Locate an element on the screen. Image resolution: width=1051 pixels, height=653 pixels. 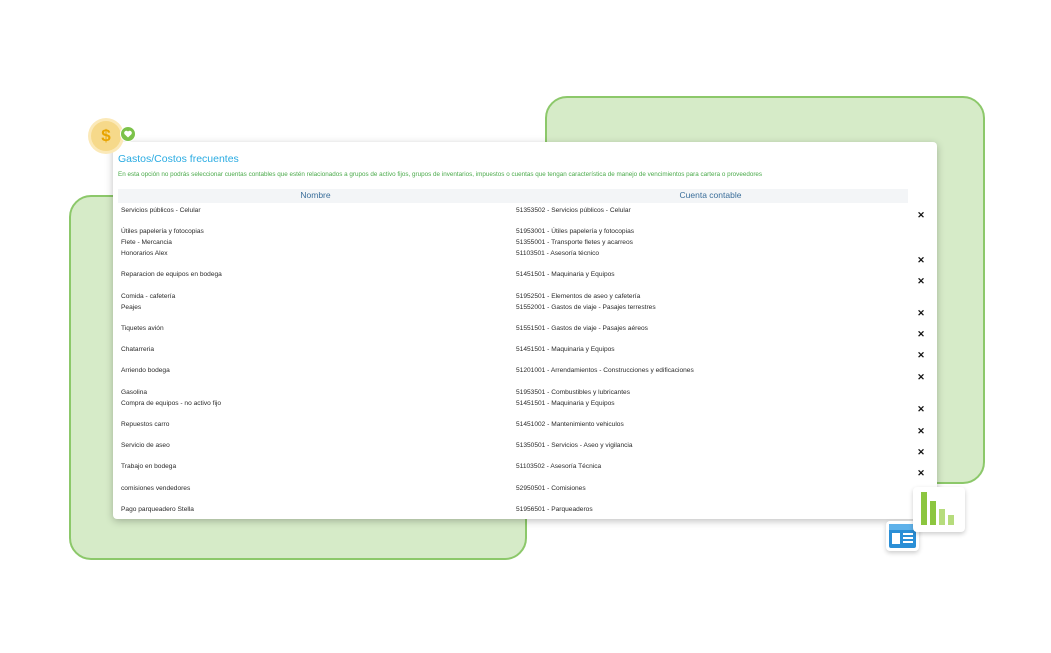
row-account: 51353502 - Servicios públicos - Celular is located at coordinates (573, 210).